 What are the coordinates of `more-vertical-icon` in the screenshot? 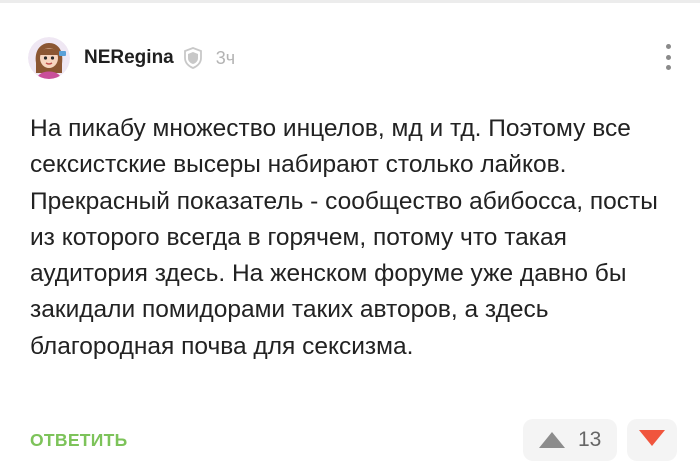 It's located at (668, 57).